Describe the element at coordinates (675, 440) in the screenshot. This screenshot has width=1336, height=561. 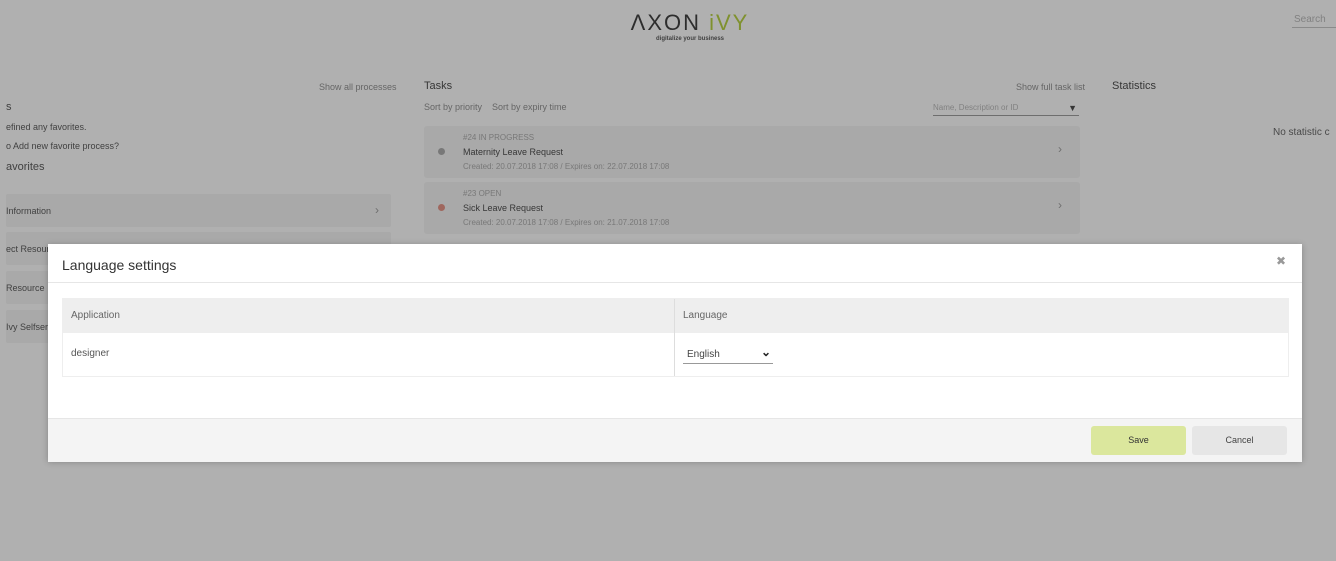
I see `dialog-footer: Save Cancel` at that location.